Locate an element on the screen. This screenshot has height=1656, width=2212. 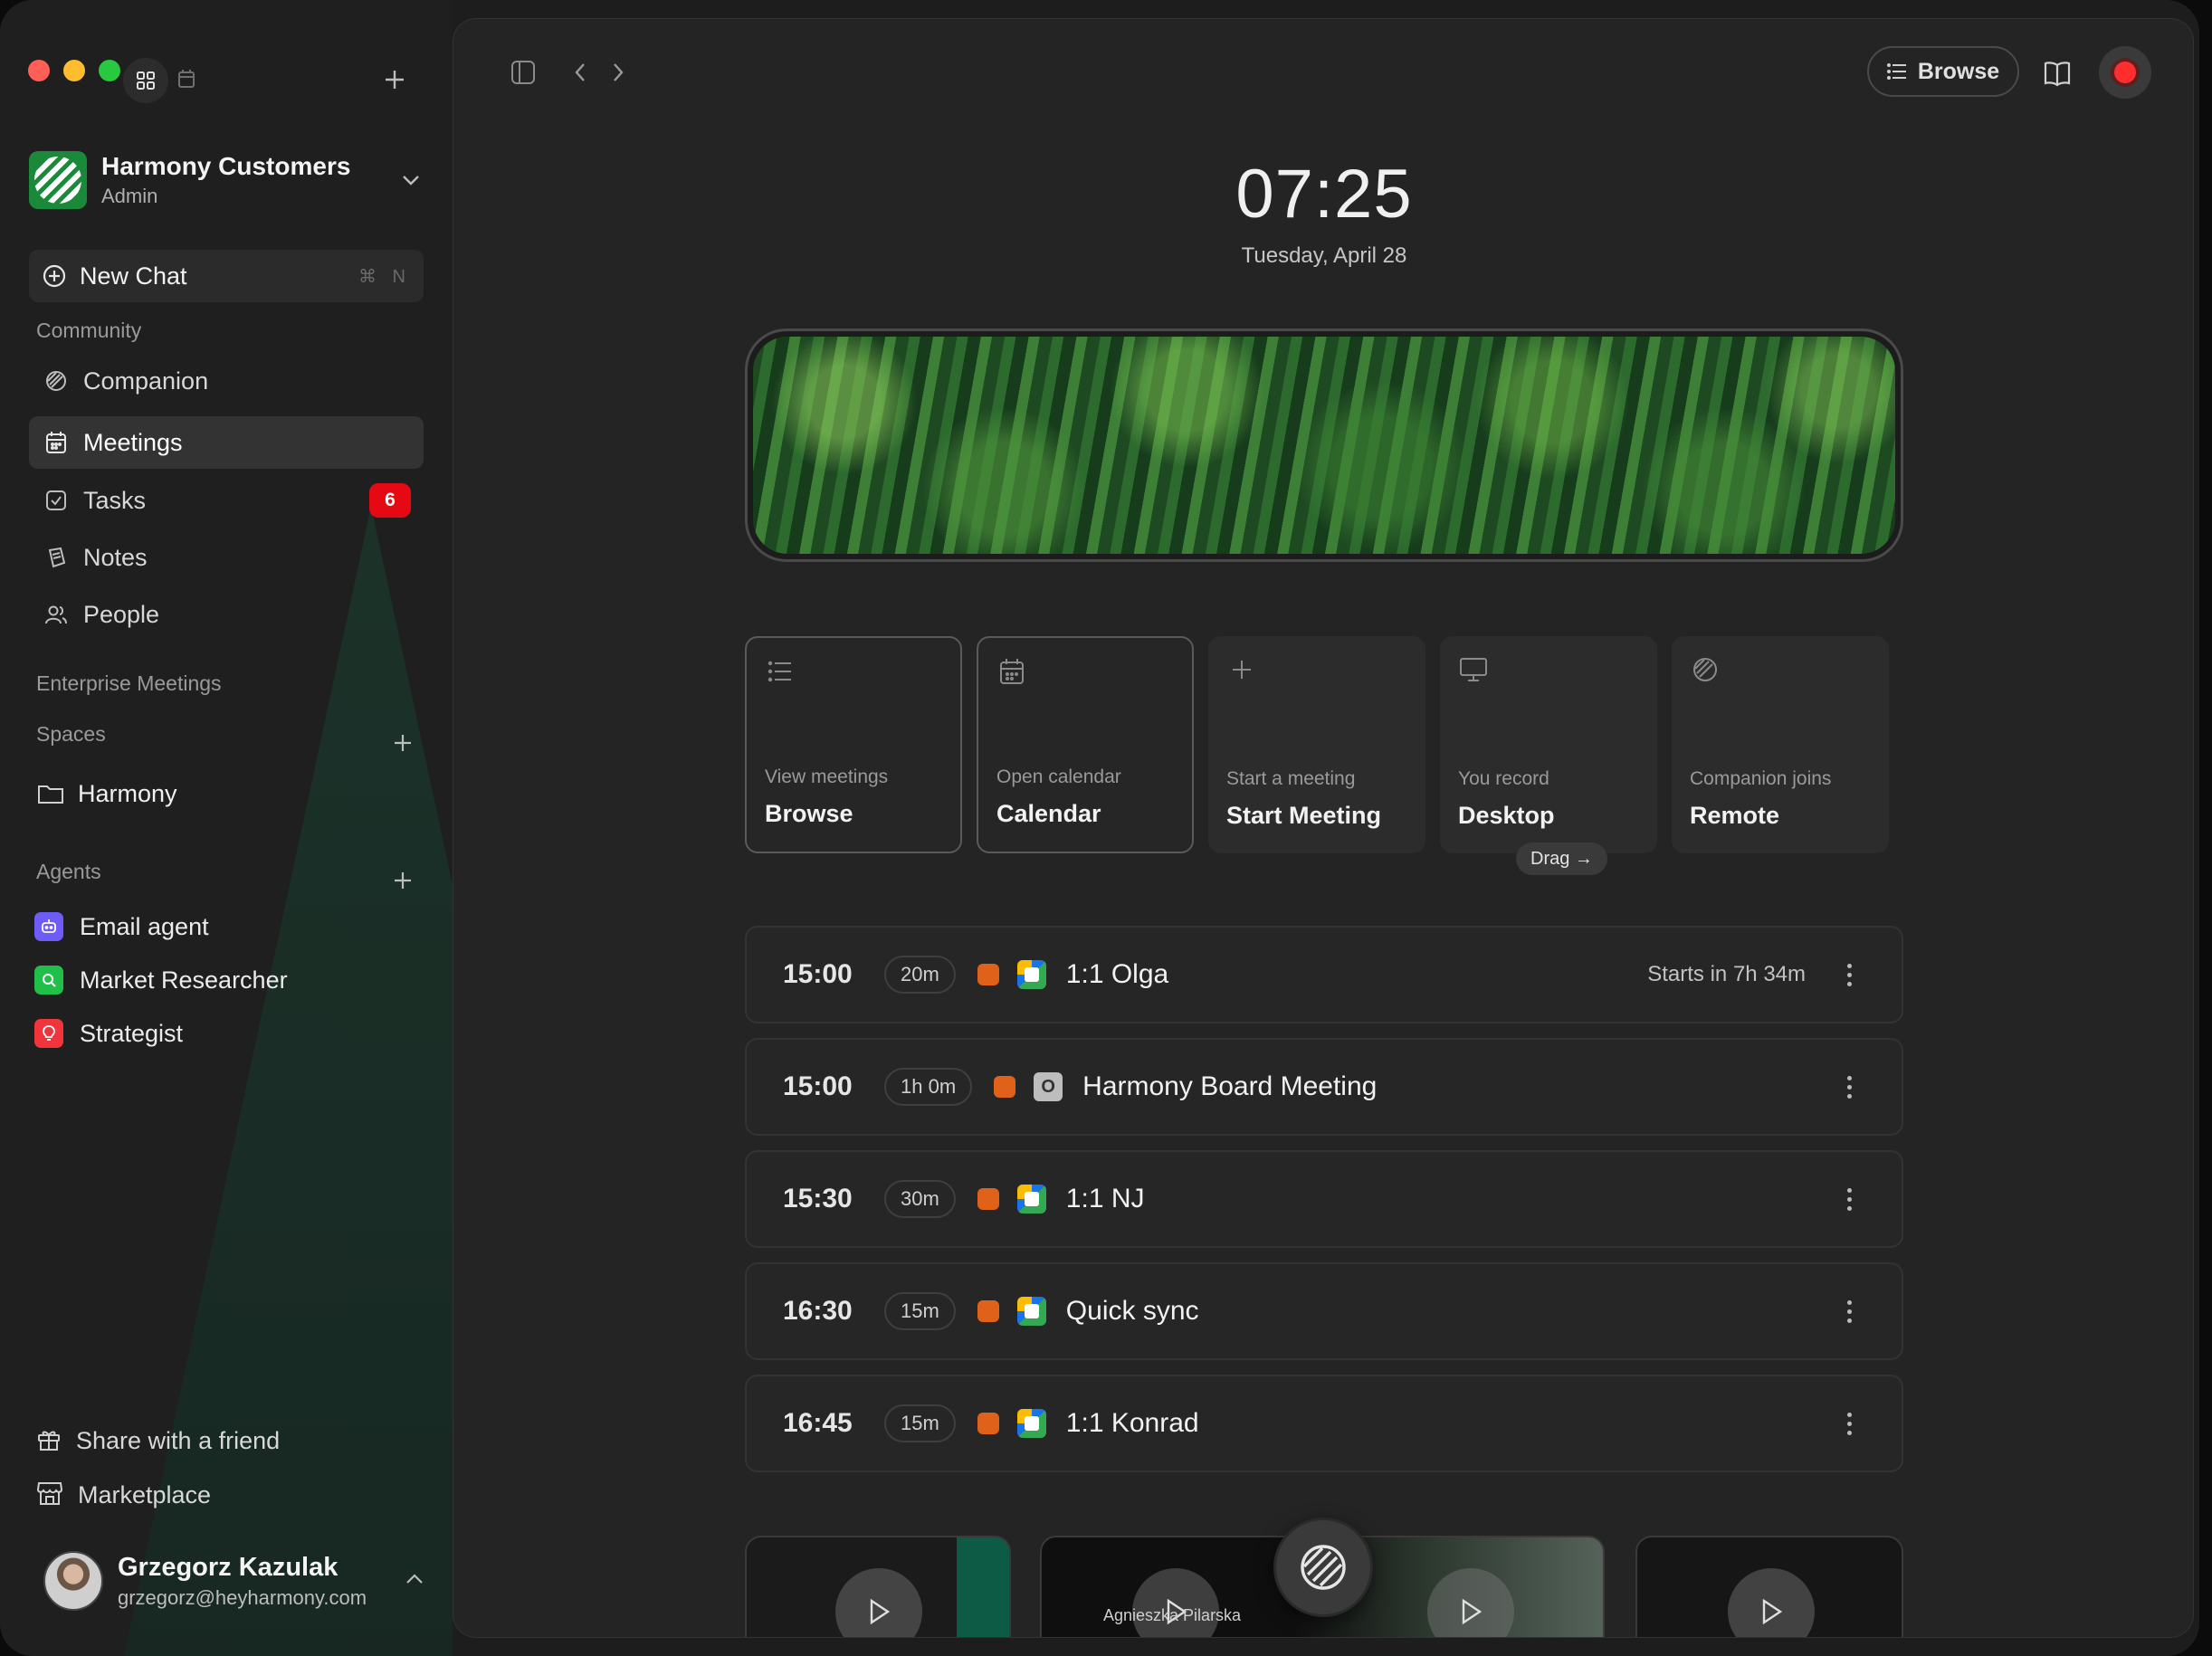
browse-button-label: Browse is located at coordinates (1958, 71).